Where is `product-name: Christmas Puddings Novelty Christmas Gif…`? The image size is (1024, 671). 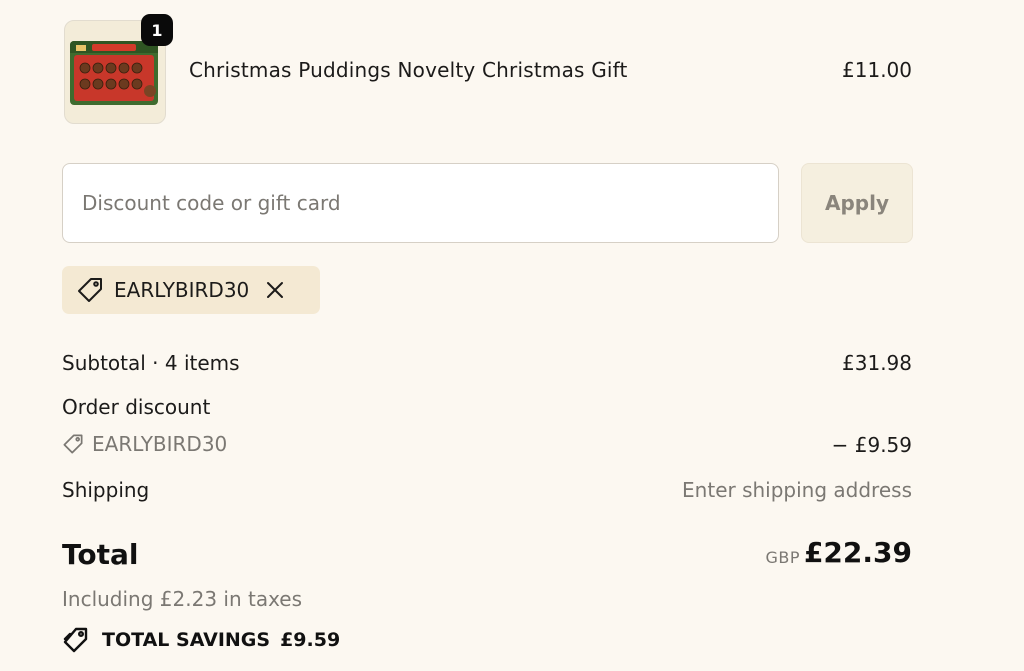 product-name: Christmas Puddings Novelty Christmas Gif… is located at coordinates (408, 70).